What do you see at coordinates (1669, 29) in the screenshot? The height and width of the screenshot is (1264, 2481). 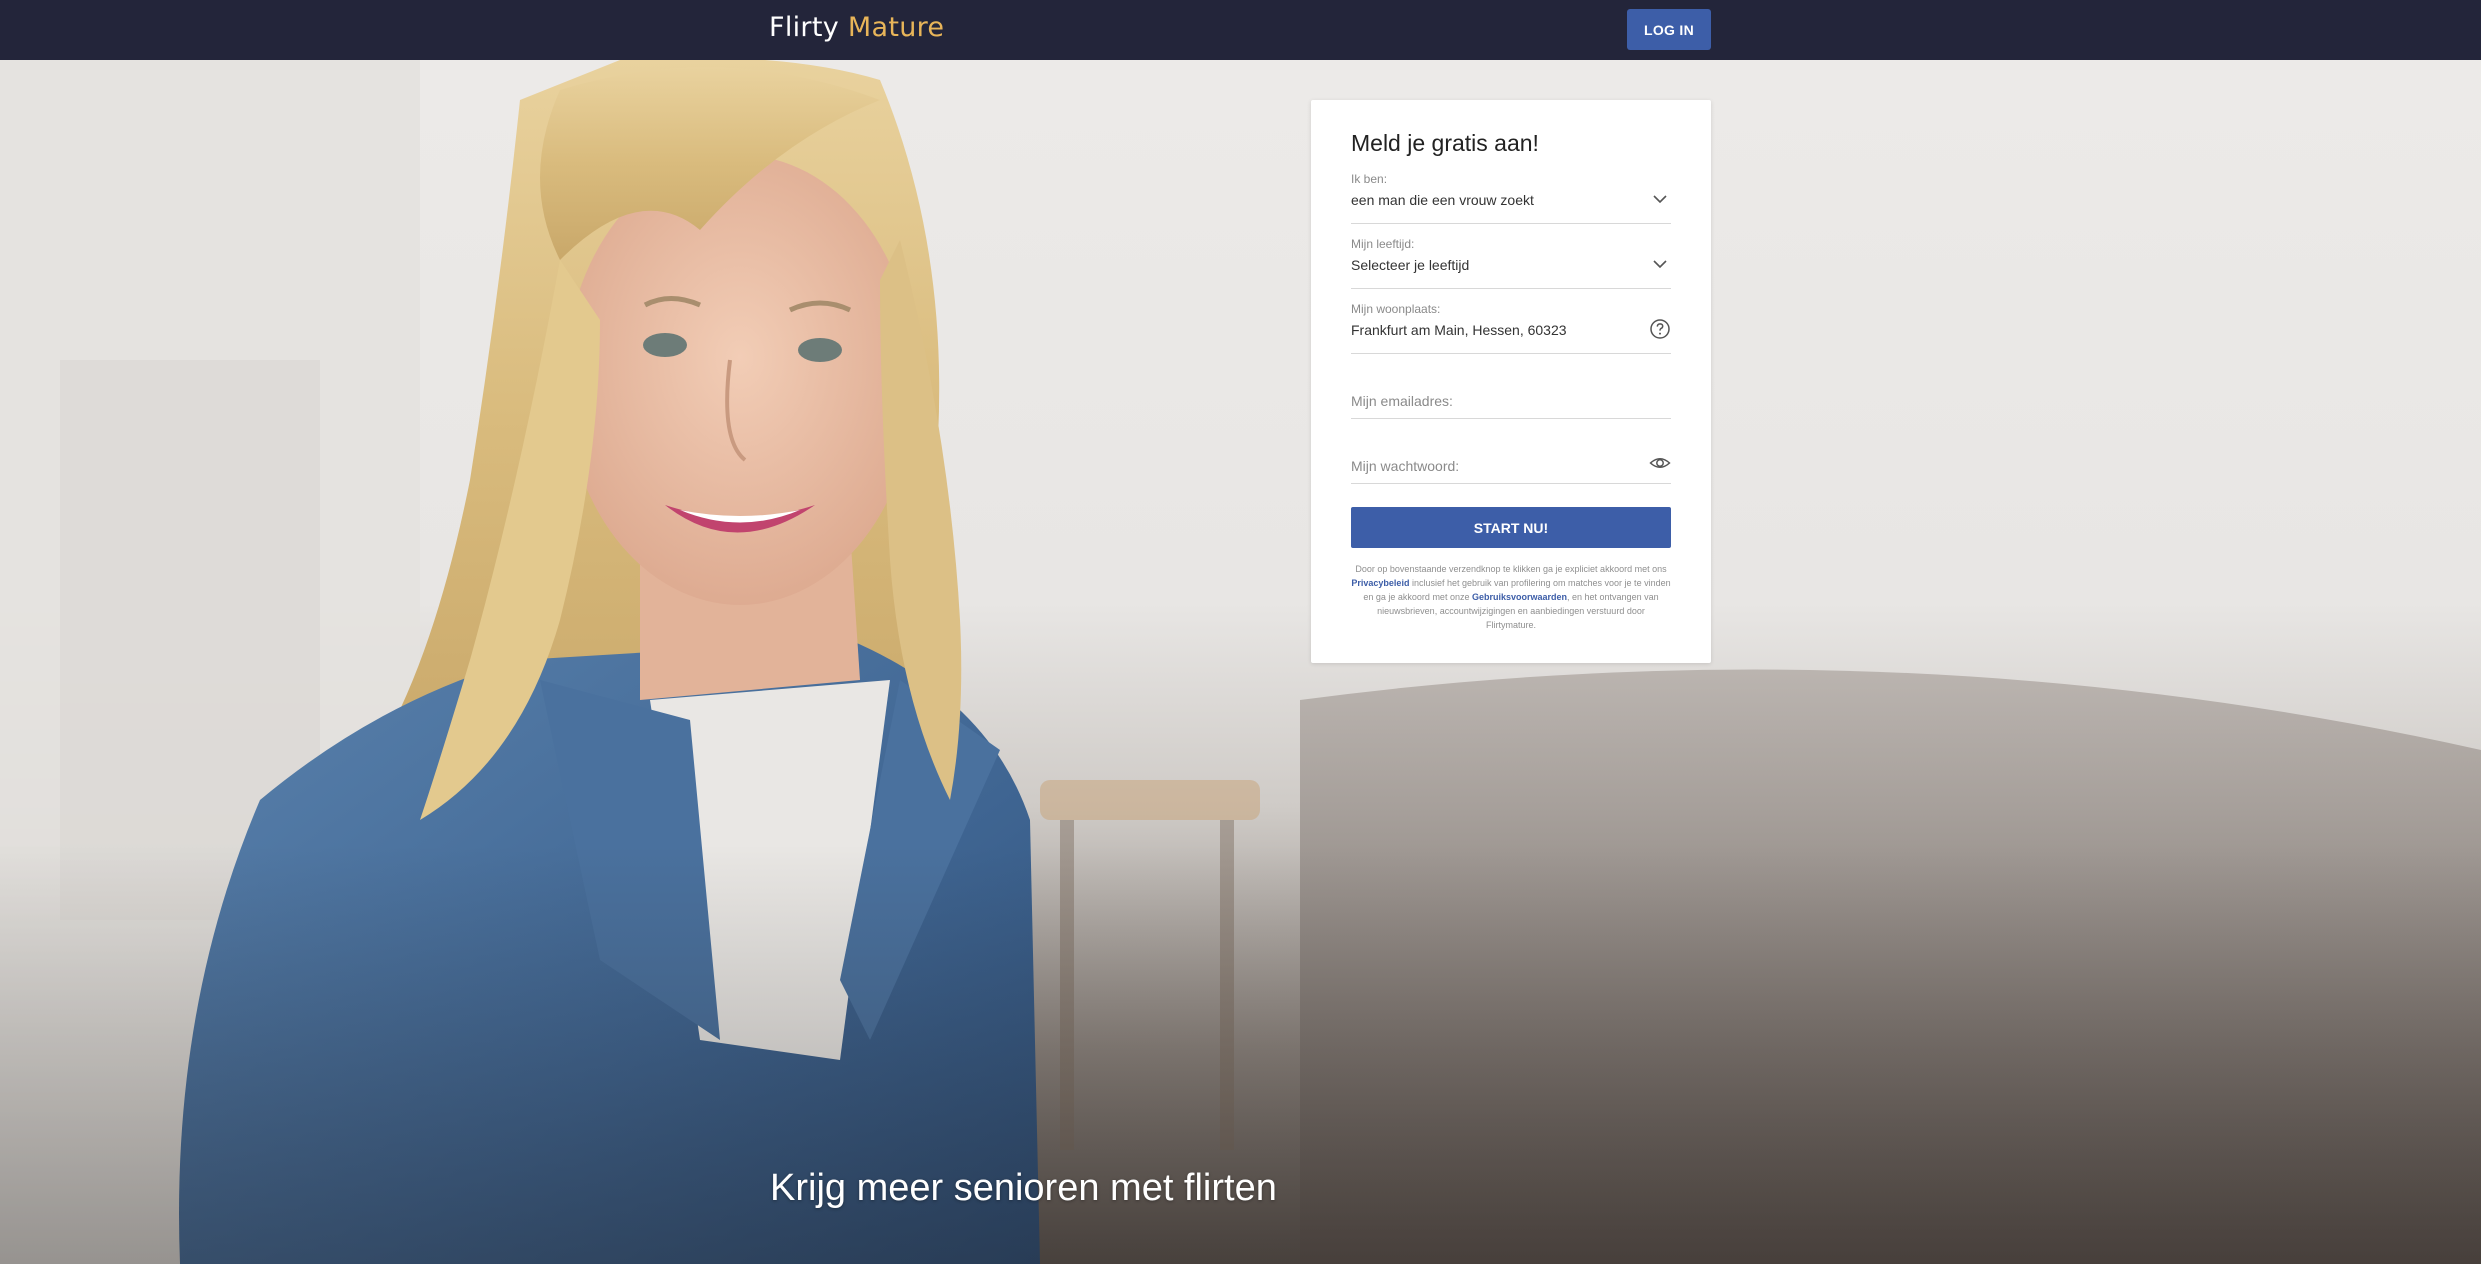 I see `login-button: LOG IN` at bounding box center [1669, 29].